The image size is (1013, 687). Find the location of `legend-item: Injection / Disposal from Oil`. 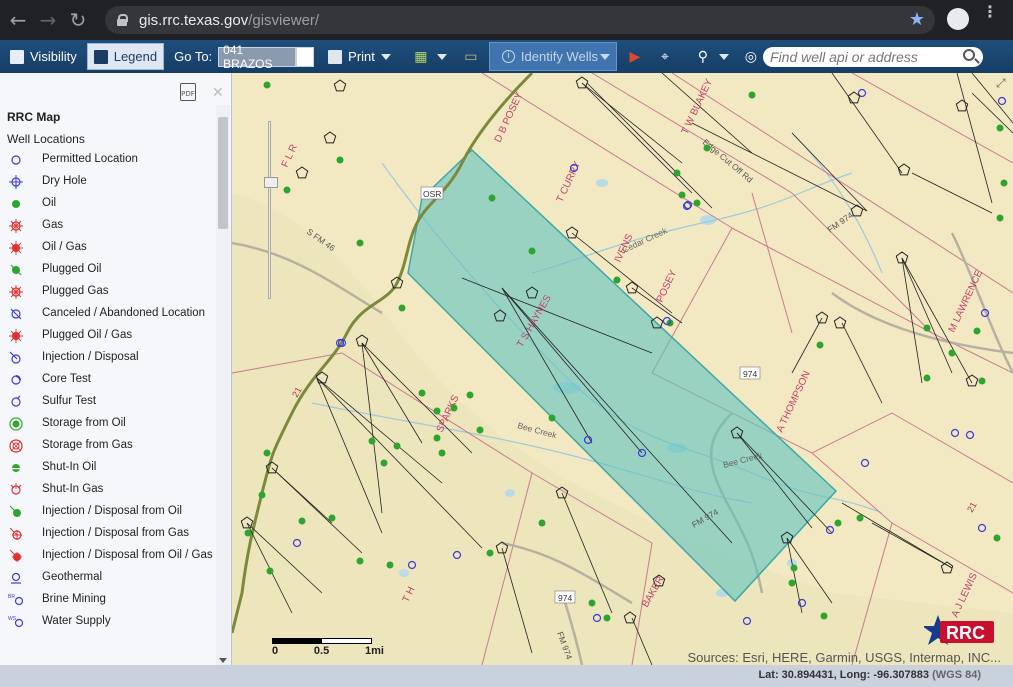

legend-item: Injection / Disposal from Oil is located at coordinates (107, 515).